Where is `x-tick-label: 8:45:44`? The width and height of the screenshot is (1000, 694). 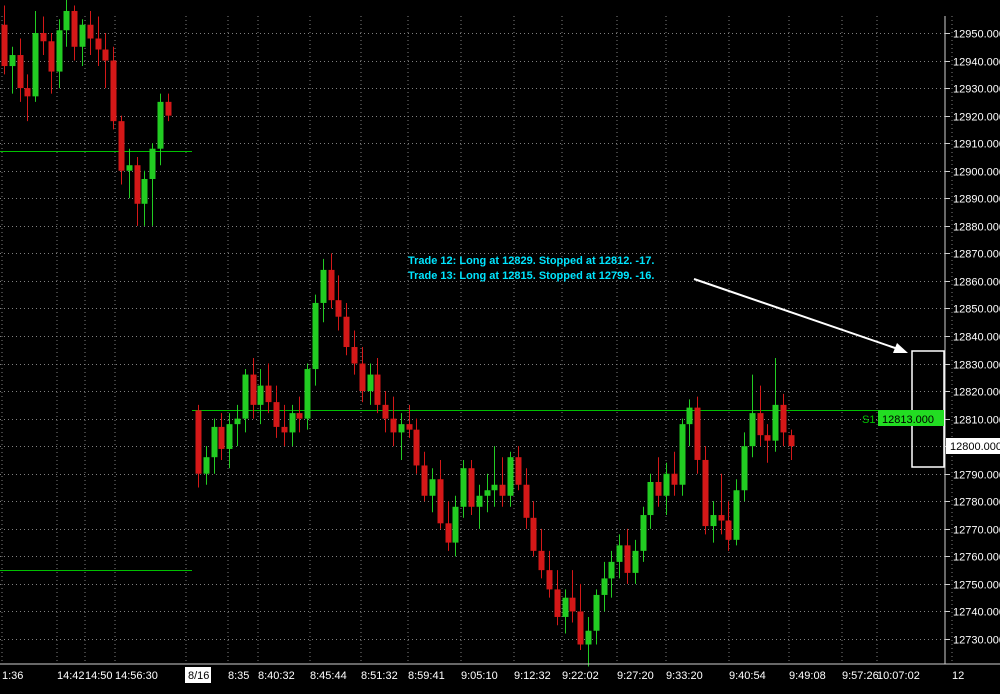 x-tick-label: 8:45:44 is located at coordinates (328, 676).